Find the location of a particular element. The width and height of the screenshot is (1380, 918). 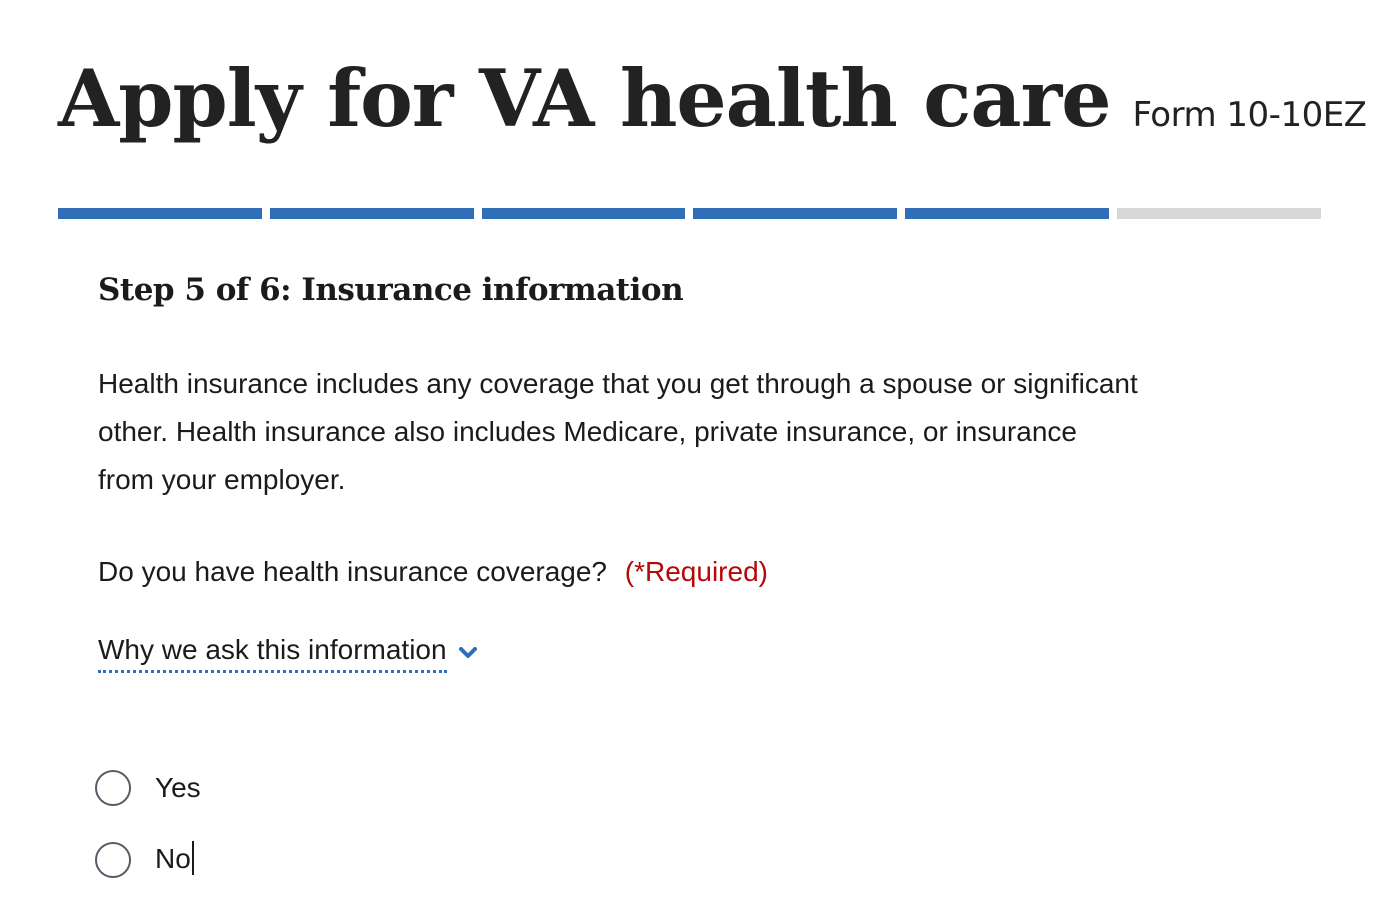

why-we-ask-toggle: Why we ask this information is located at coordinates (288, 652).